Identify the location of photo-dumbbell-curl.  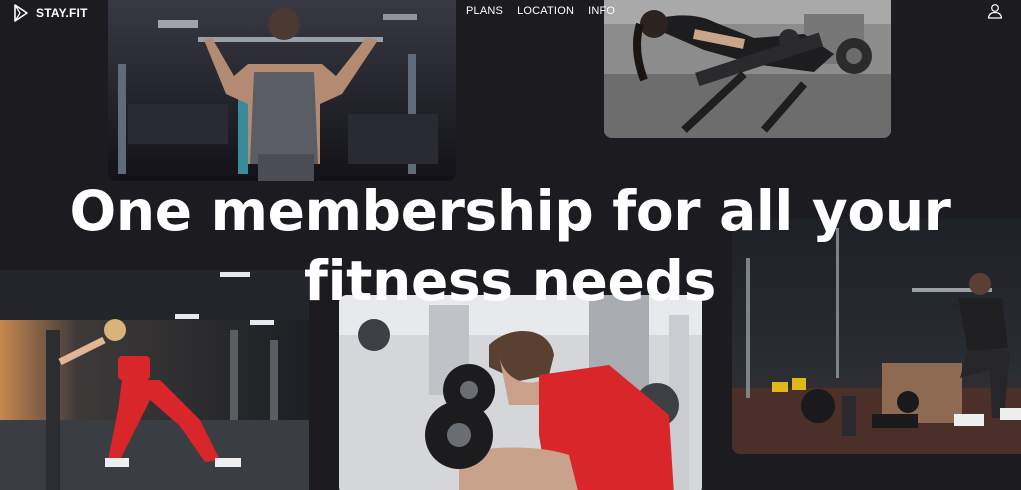
(520, 392).